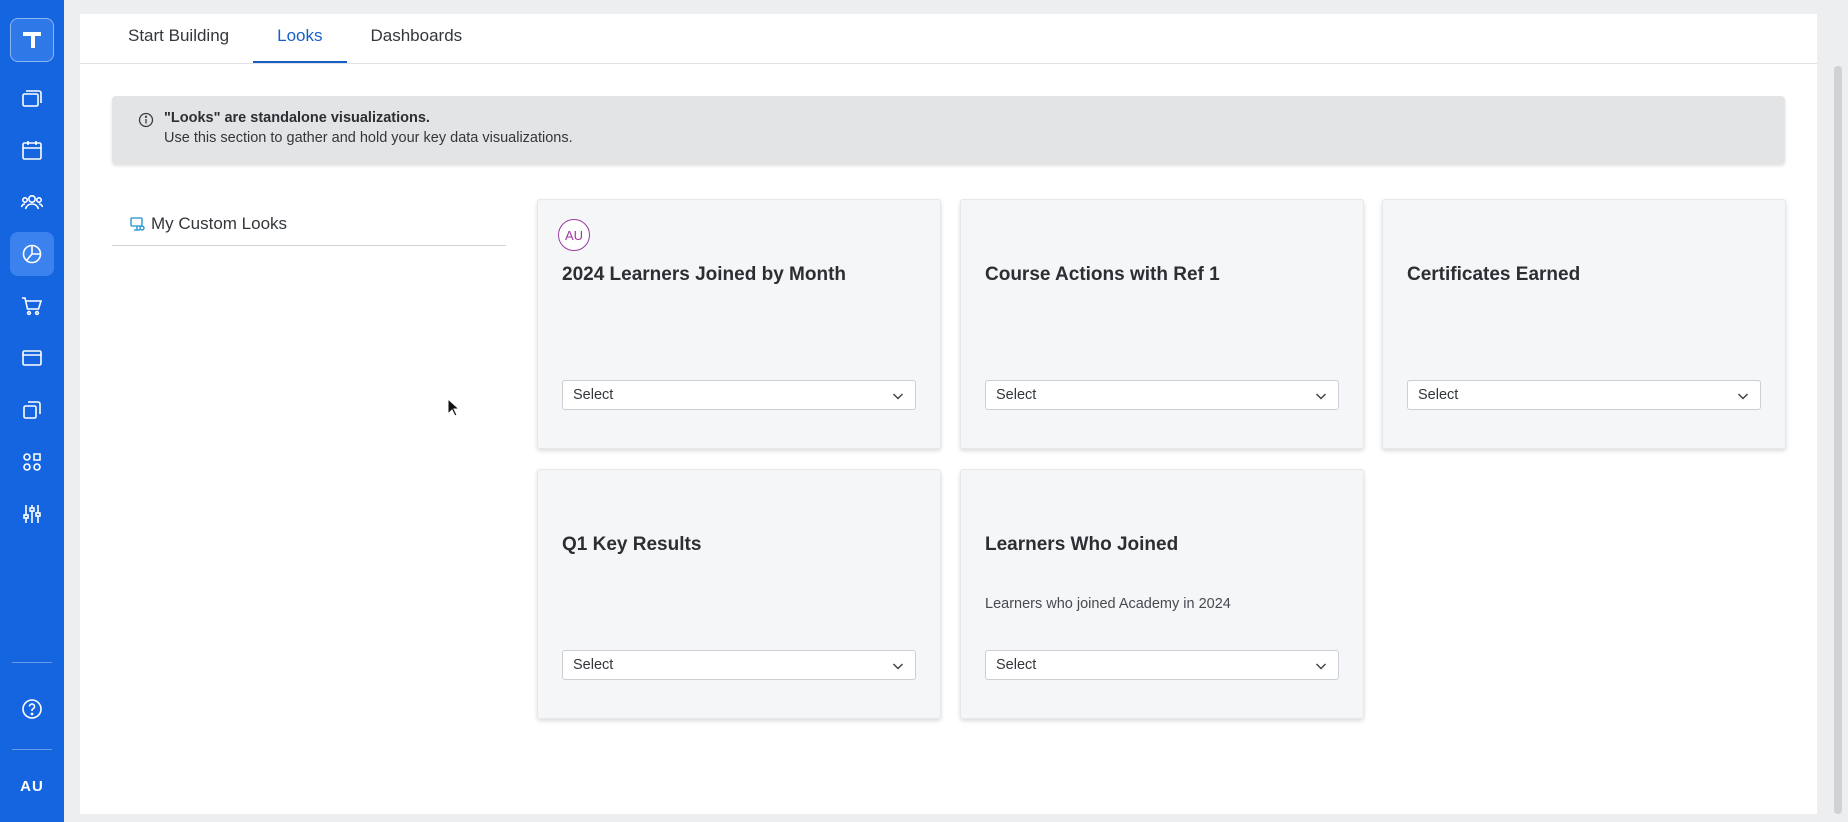 This screenshot has height=822, width=1848. What do you see at coordinates (1493, 275) in the screenshot?
I see `look-title: Certificates Earned` at bounding box center [1493, 275].